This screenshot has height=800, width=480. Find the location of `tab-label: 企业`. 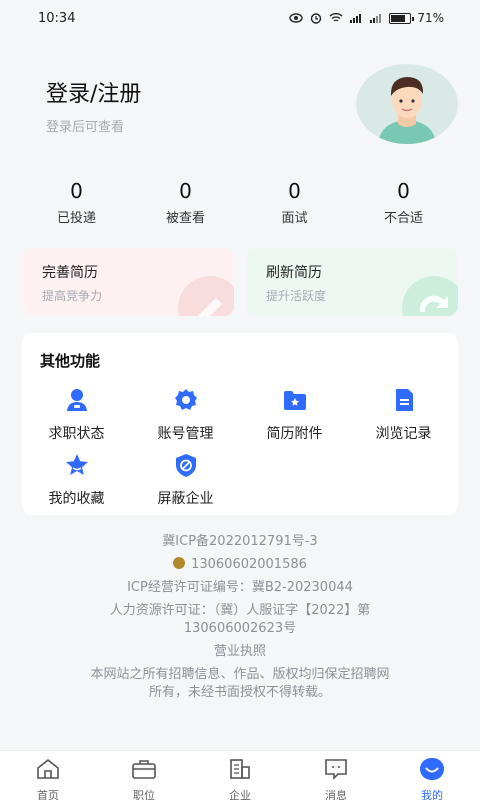

tab-label: 企业 is located at coordinates (240, 794).